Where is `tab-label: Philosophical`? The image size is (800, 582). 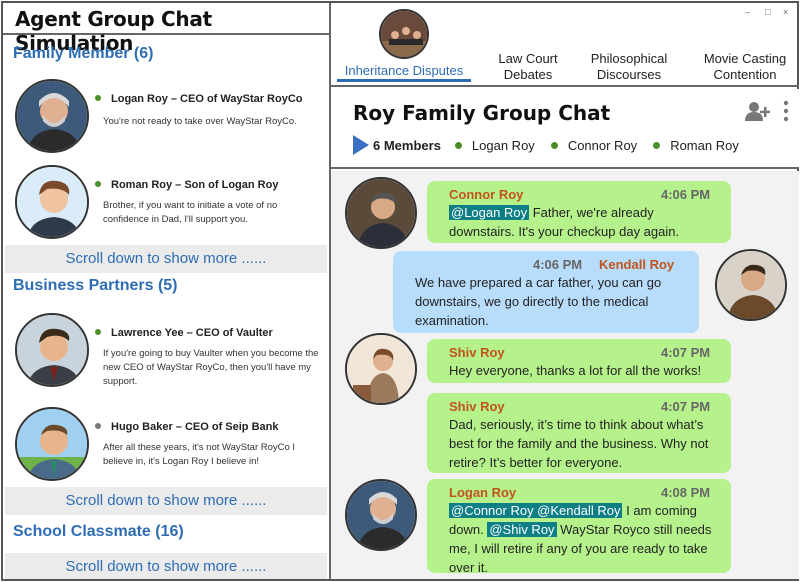
tab-label: Philosophical is located at coordinates (629, 58).